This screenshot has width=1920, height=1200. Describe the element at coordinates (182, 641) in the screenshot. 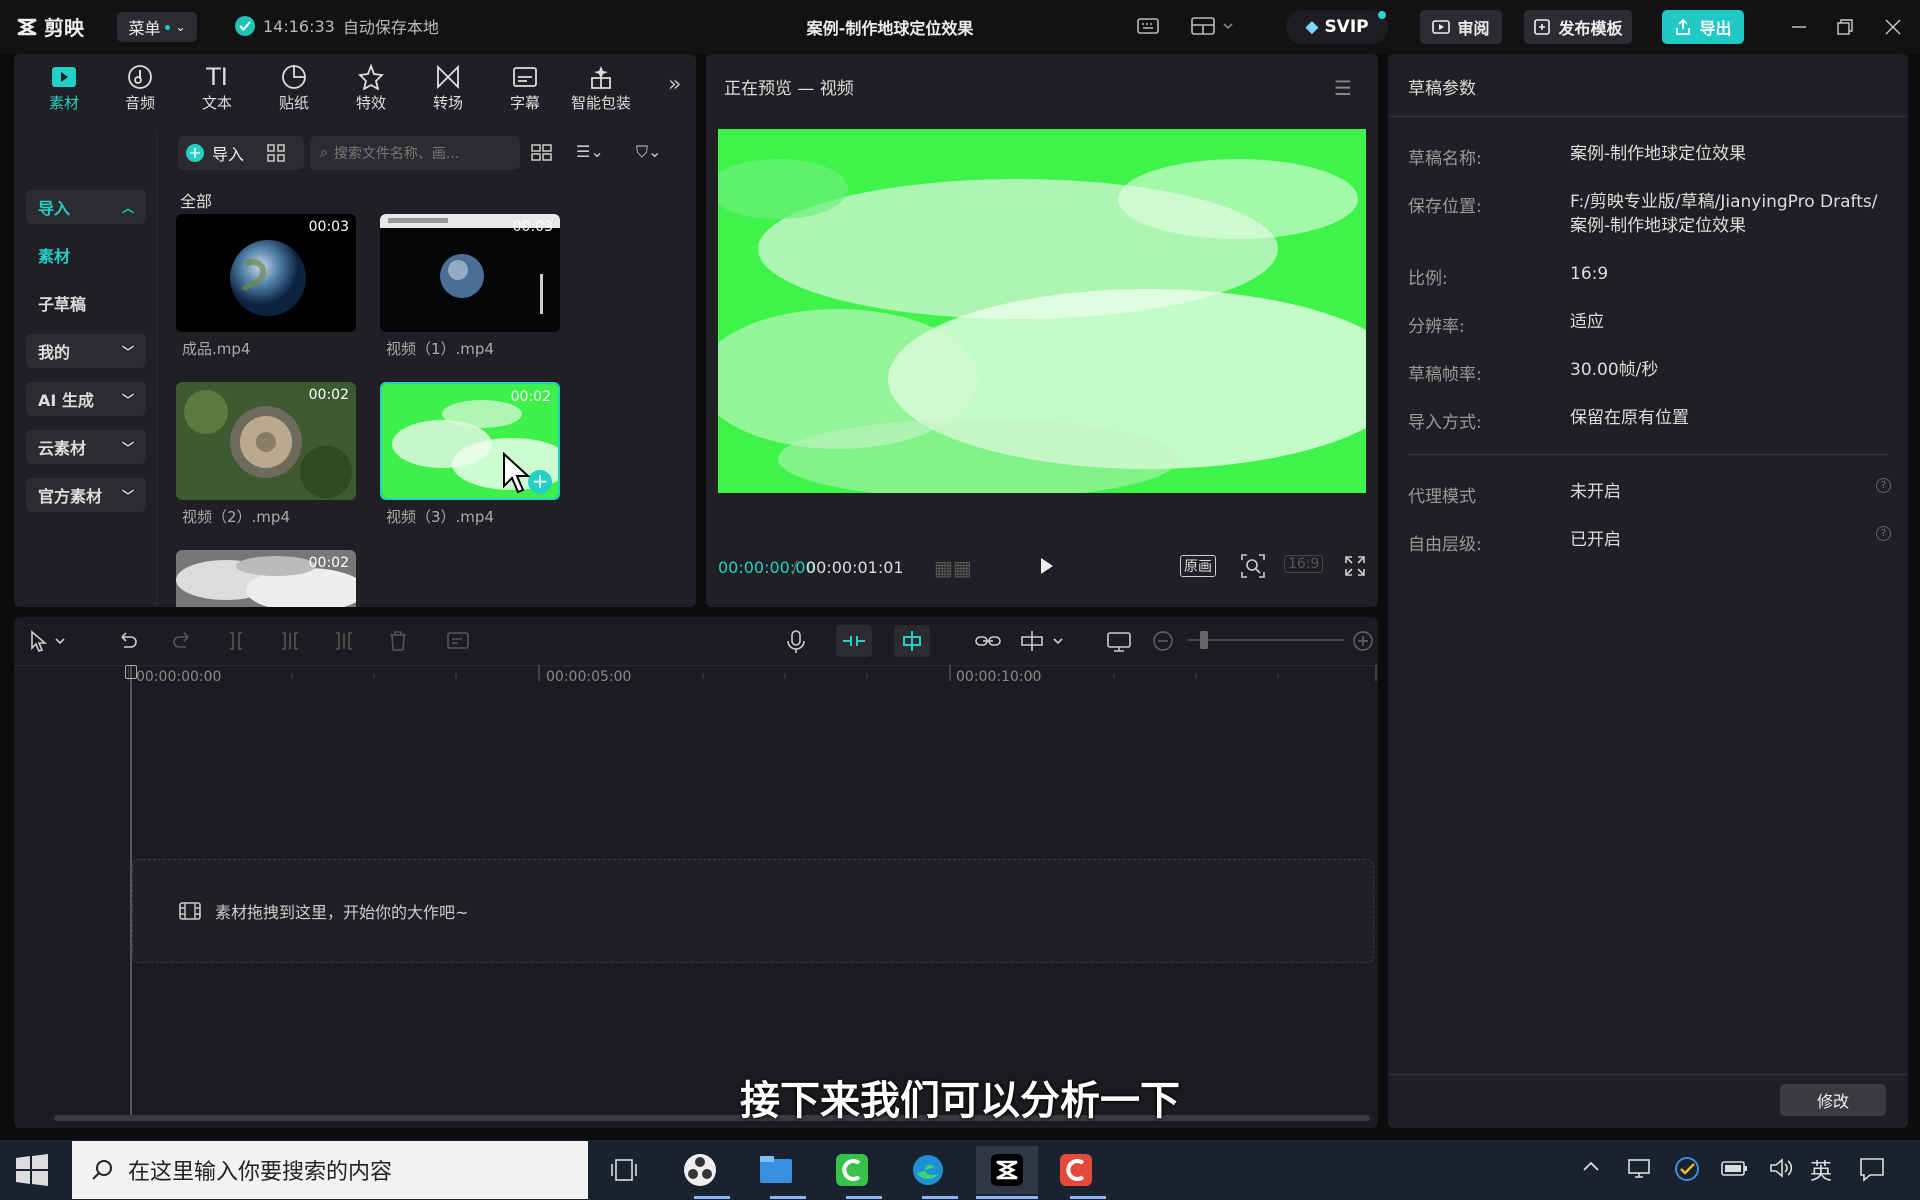

I see `redo-icon` at that location.